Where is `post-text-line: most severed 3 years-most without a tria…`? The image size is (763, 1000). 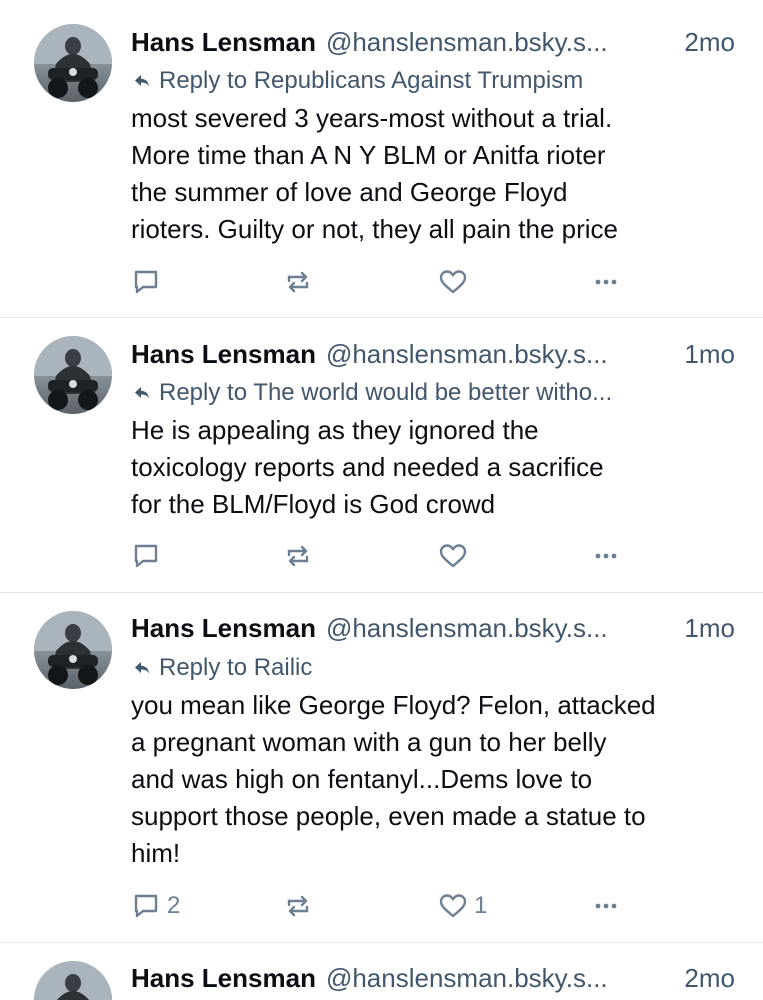
post-text-line: most severed 3 years-most without a tria… is located at coordinates (372, 118).